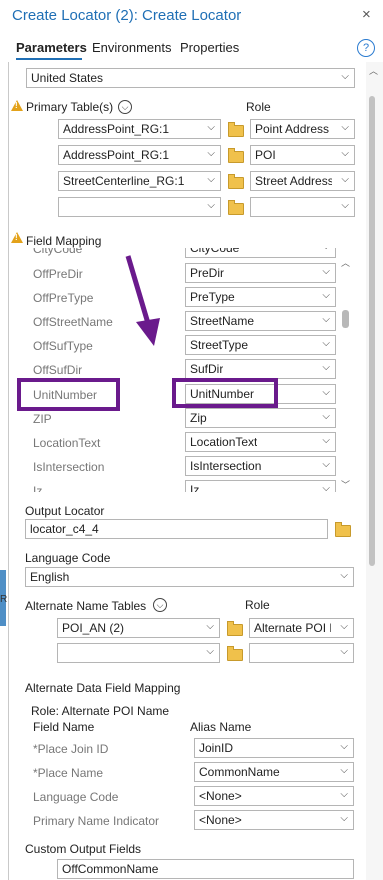  I want to click on alternate-table-select-1: POI_AN (2), so click(138, 628).